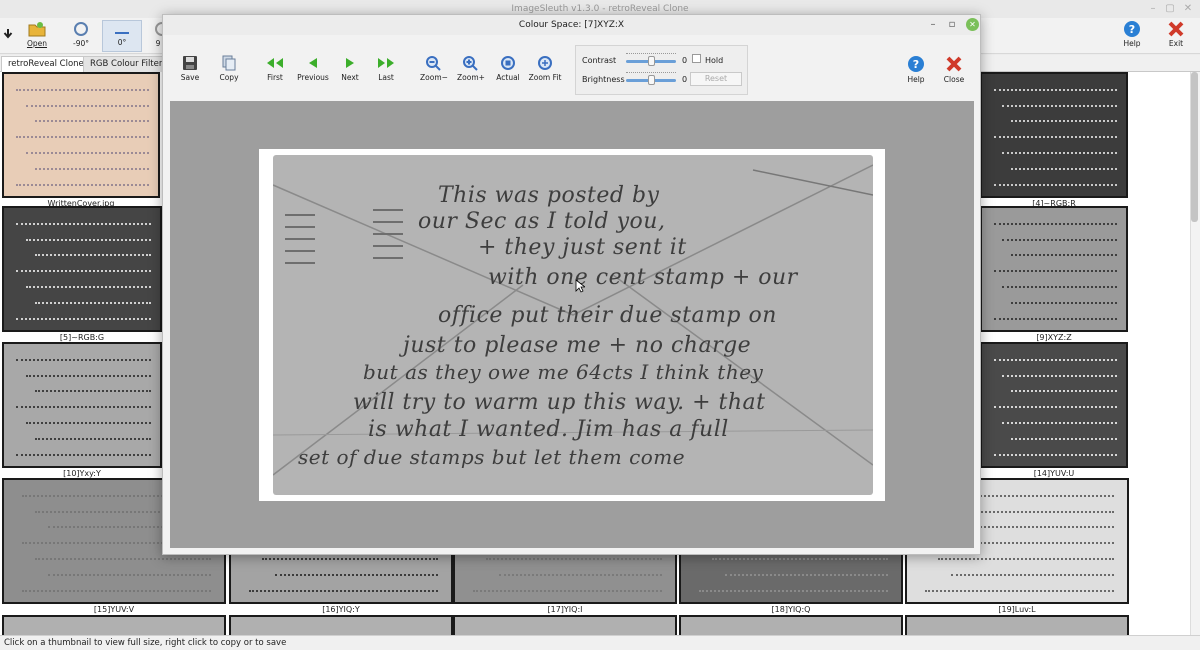  Describe the element at coordinates (229, 63) in the screenshot. I see `copy-icon` at that location.